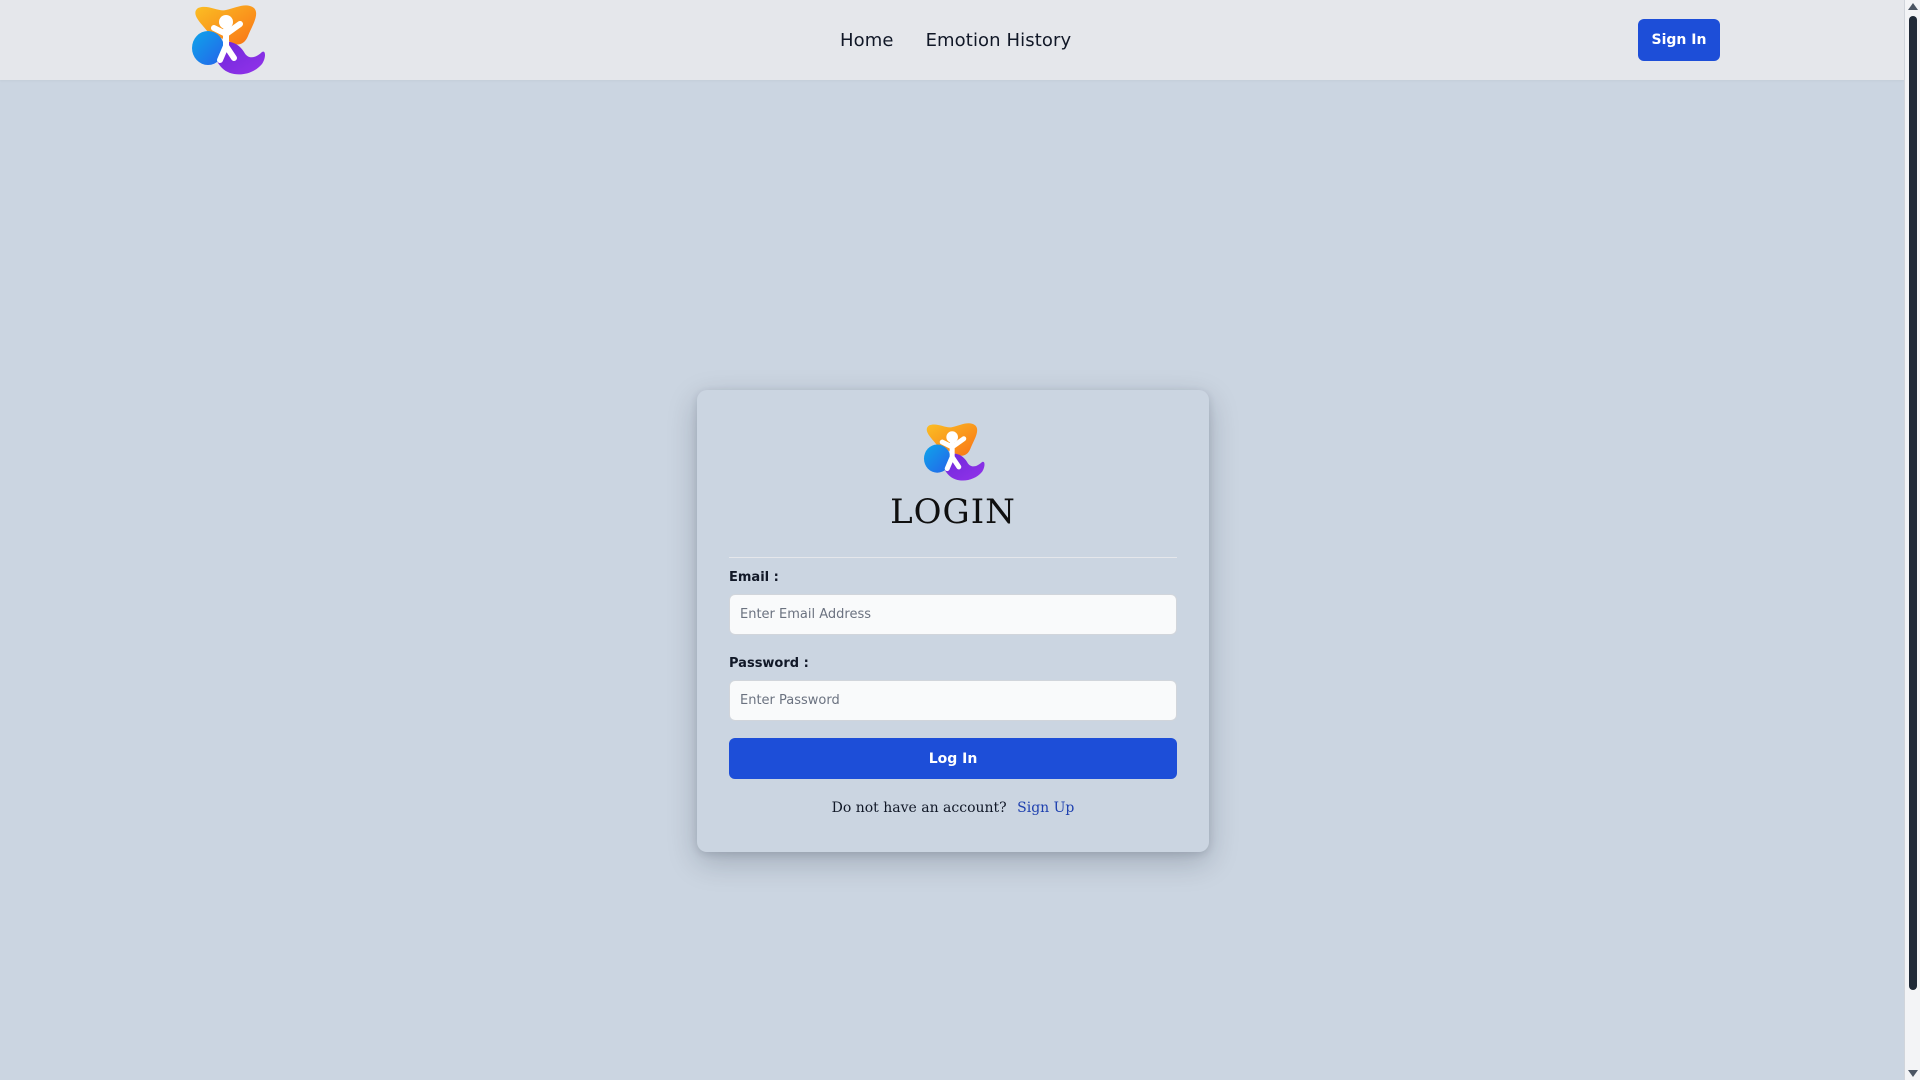  Describe the element at coordinates (999, 40) in the screenshot. I see `nav-link-emotion-history: Emotion History` at that location.